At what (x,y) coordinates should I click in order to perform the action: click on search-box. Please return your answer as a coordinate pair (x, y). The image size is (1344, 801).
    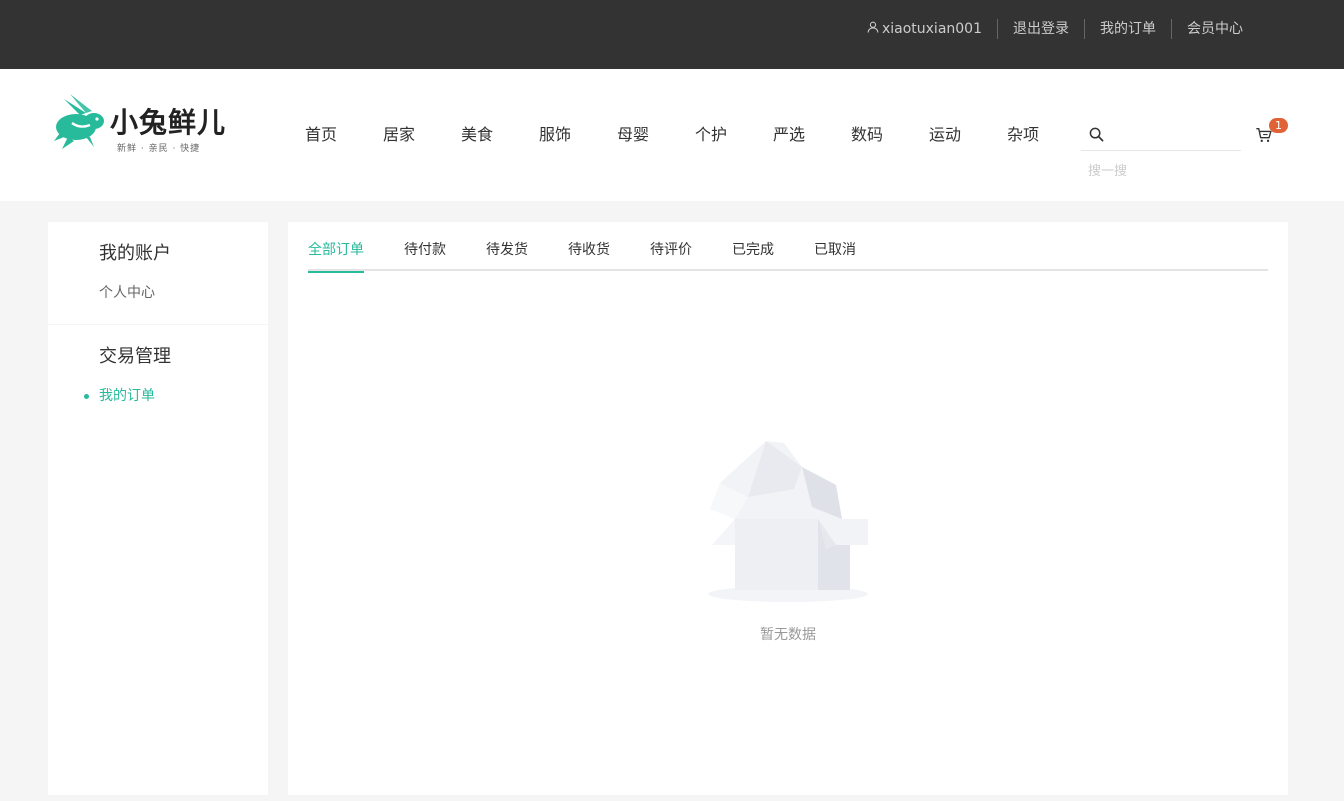
    Looking at the image, I should click on (1161, 135).